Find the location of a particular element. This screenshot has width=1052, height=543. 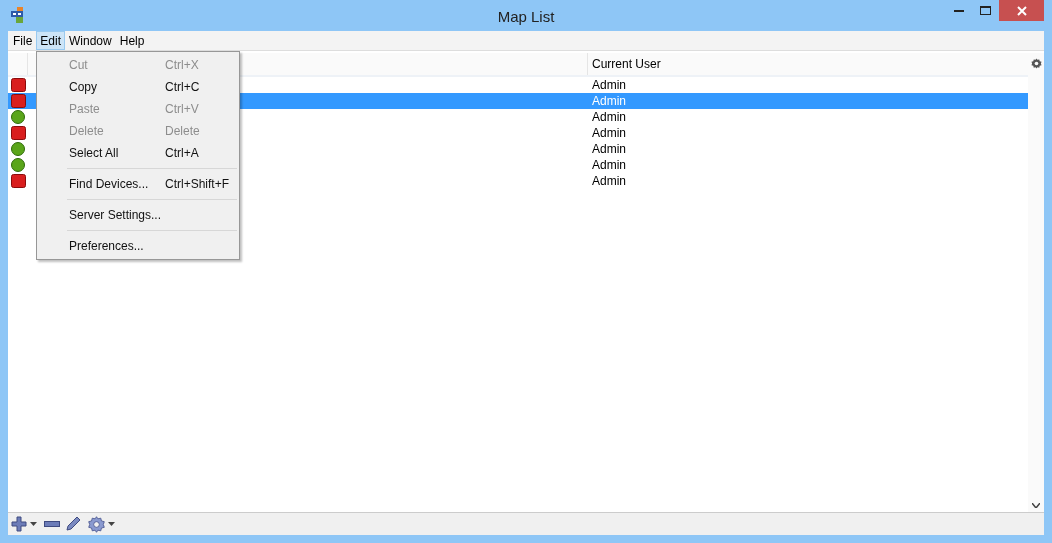

menu-item: Select All Ctrl+A is located at coordinates (138, 153).